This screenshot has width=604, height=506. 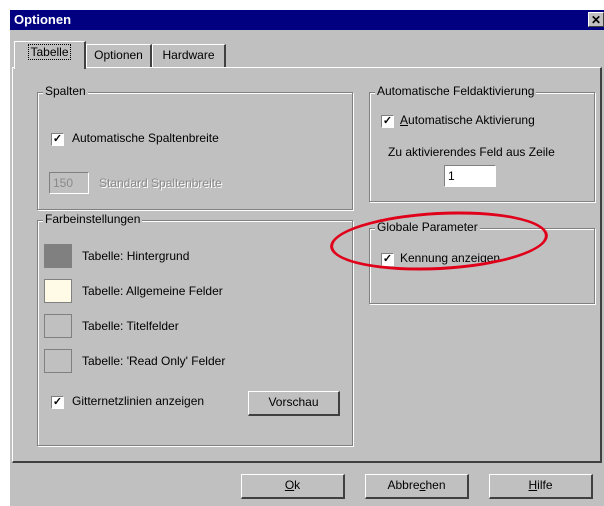 I want to click on auto-activation-text: utomatische Aktivierung, so click(x=471, y=120).